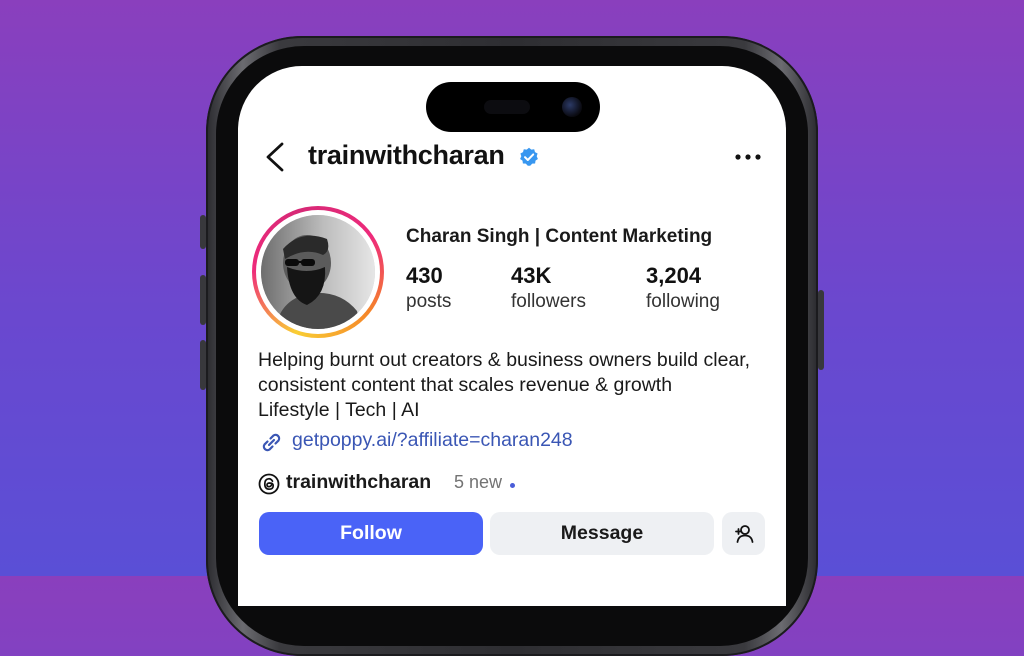  I want to click on dynamic-island, so click(513, 107).